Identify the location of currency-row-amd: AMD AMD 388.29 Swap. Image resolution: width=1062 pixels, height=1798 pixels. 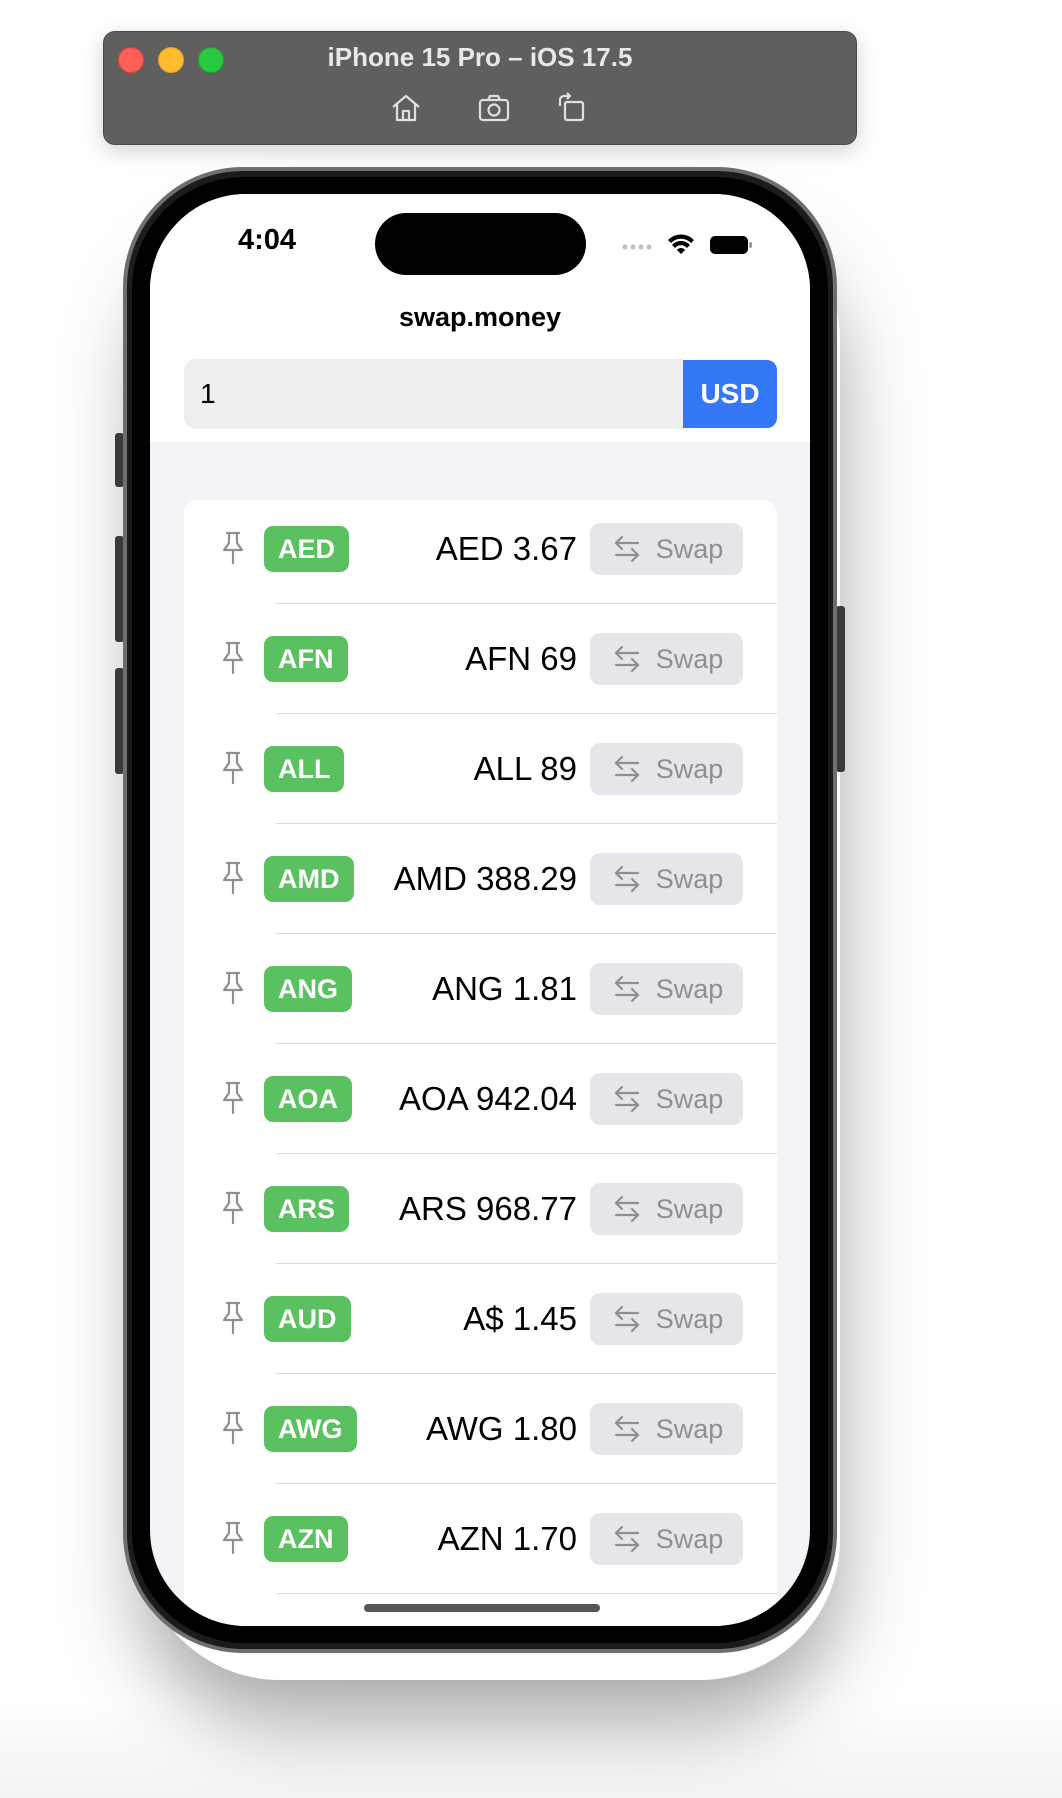
(480, 879).